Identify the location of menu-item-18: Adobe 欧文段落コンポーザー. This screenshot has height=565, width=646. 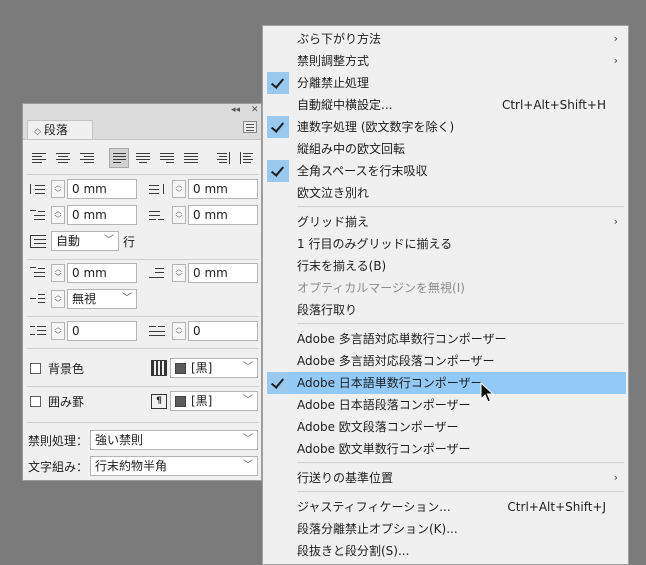
(446, 427).